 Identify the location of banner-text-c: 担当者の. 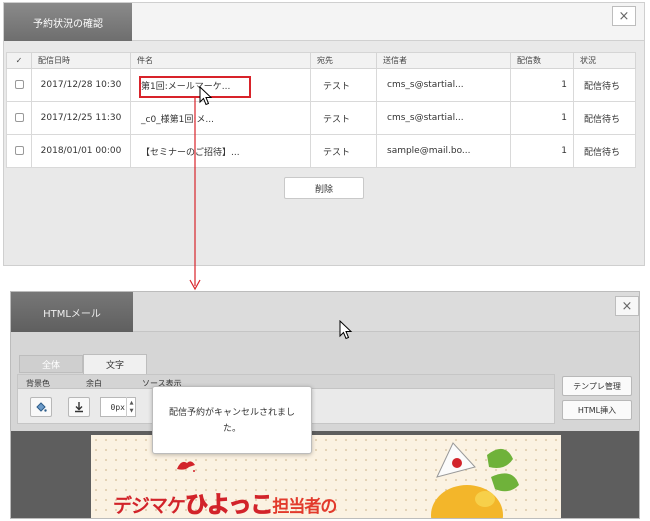
(304, 507).